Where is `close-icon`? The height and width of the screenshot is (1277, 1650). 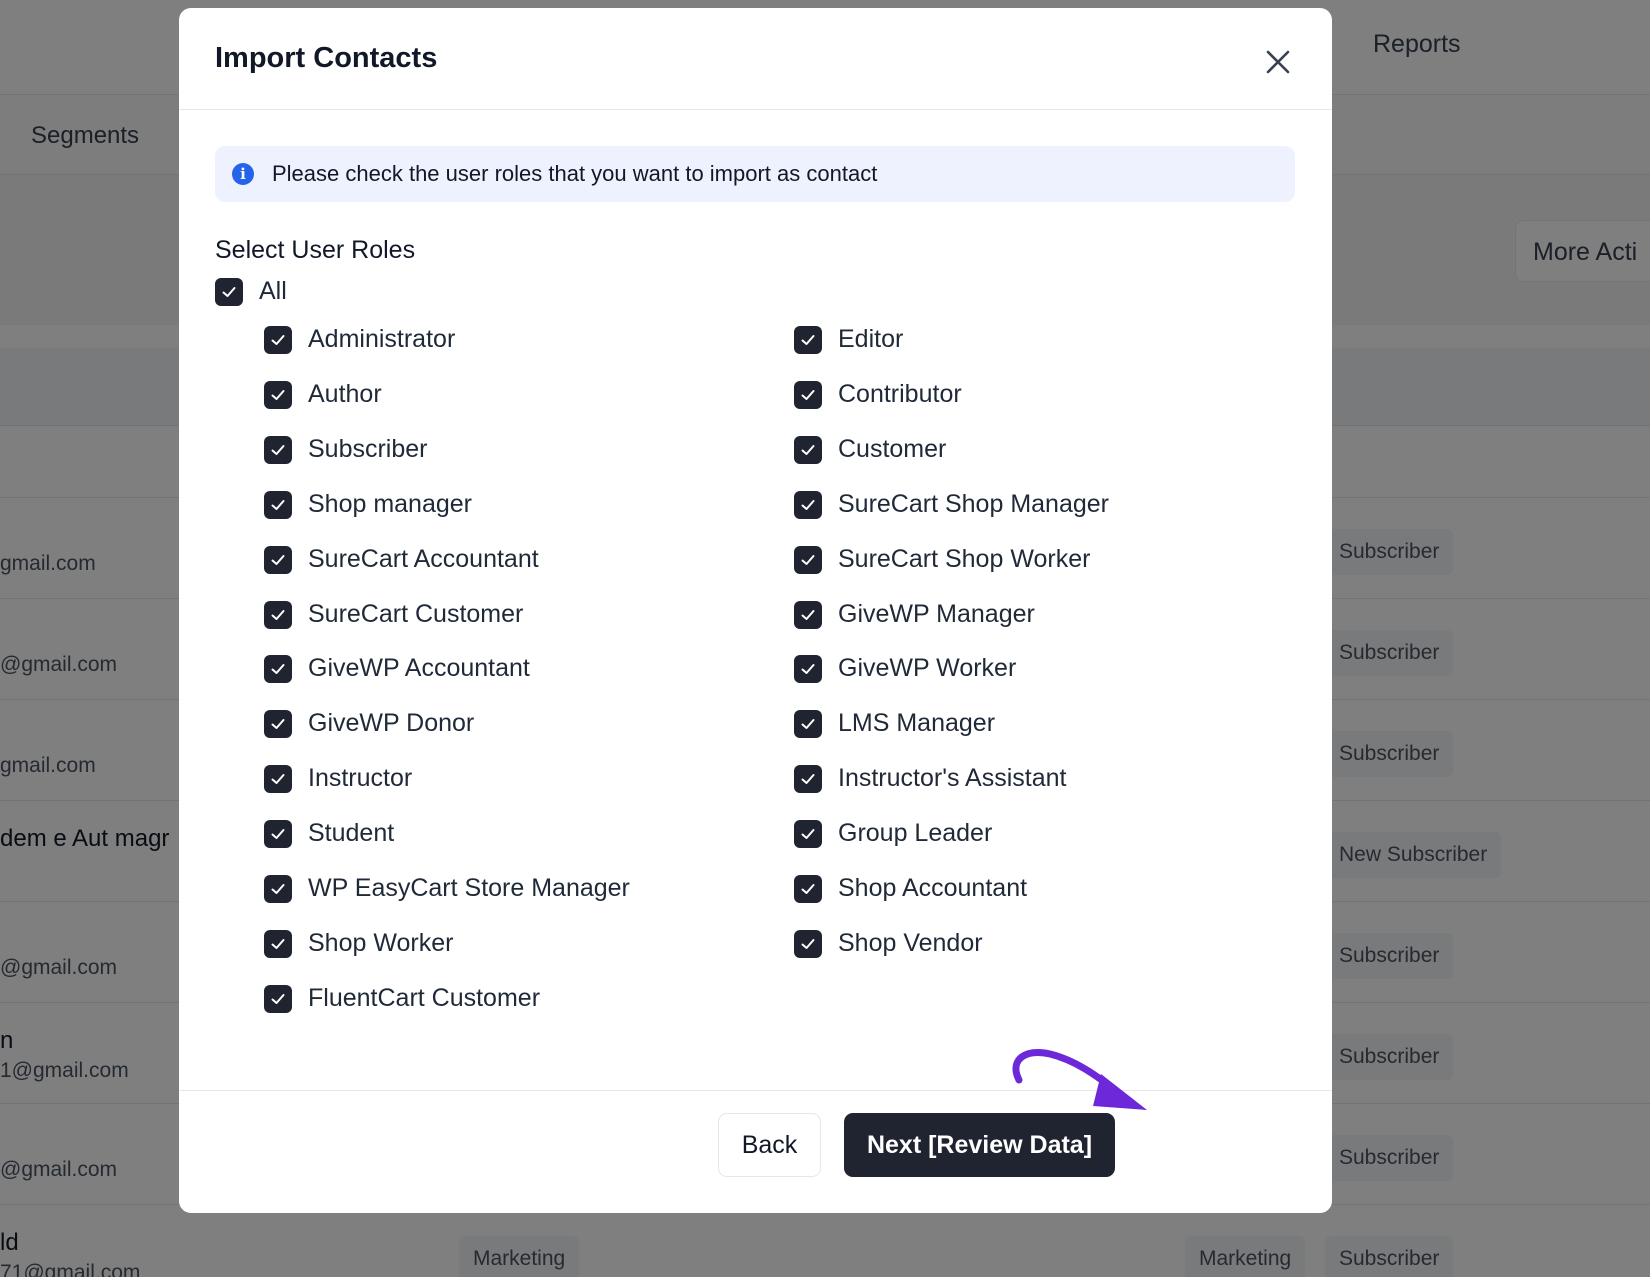 close-icon is located at coordinates (1278, 62).